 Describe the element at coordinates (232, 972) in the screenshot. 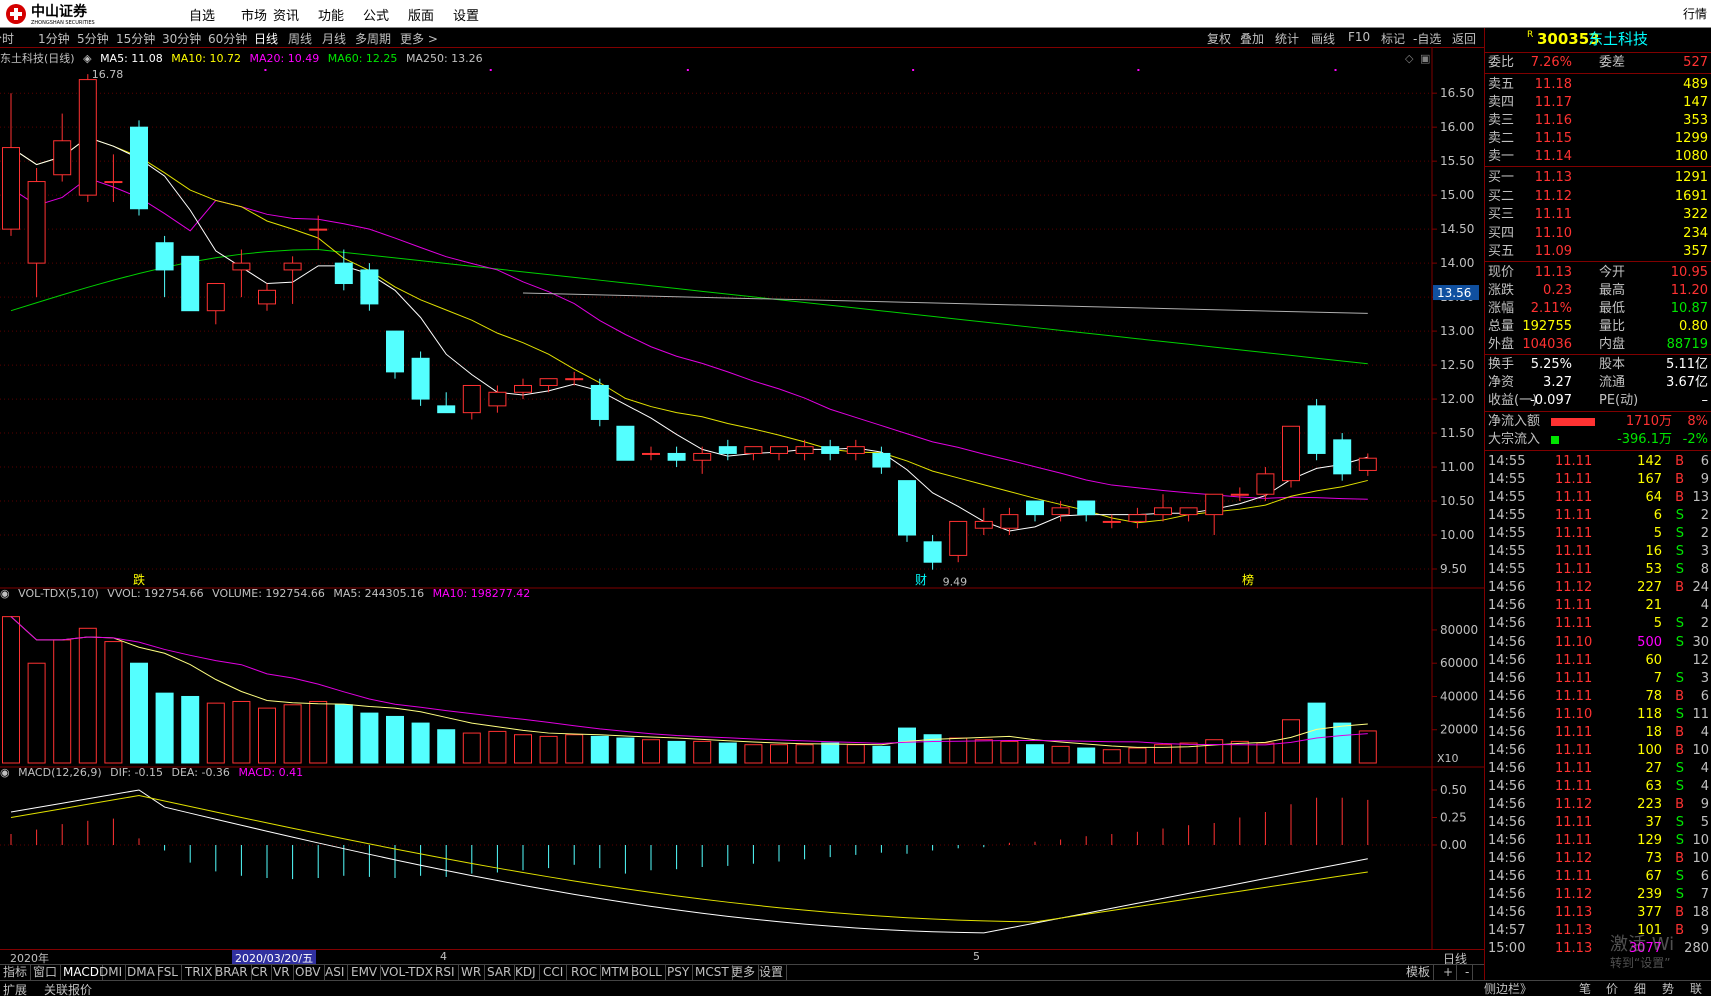

I see `indicator-tab: BRAR` at that location.